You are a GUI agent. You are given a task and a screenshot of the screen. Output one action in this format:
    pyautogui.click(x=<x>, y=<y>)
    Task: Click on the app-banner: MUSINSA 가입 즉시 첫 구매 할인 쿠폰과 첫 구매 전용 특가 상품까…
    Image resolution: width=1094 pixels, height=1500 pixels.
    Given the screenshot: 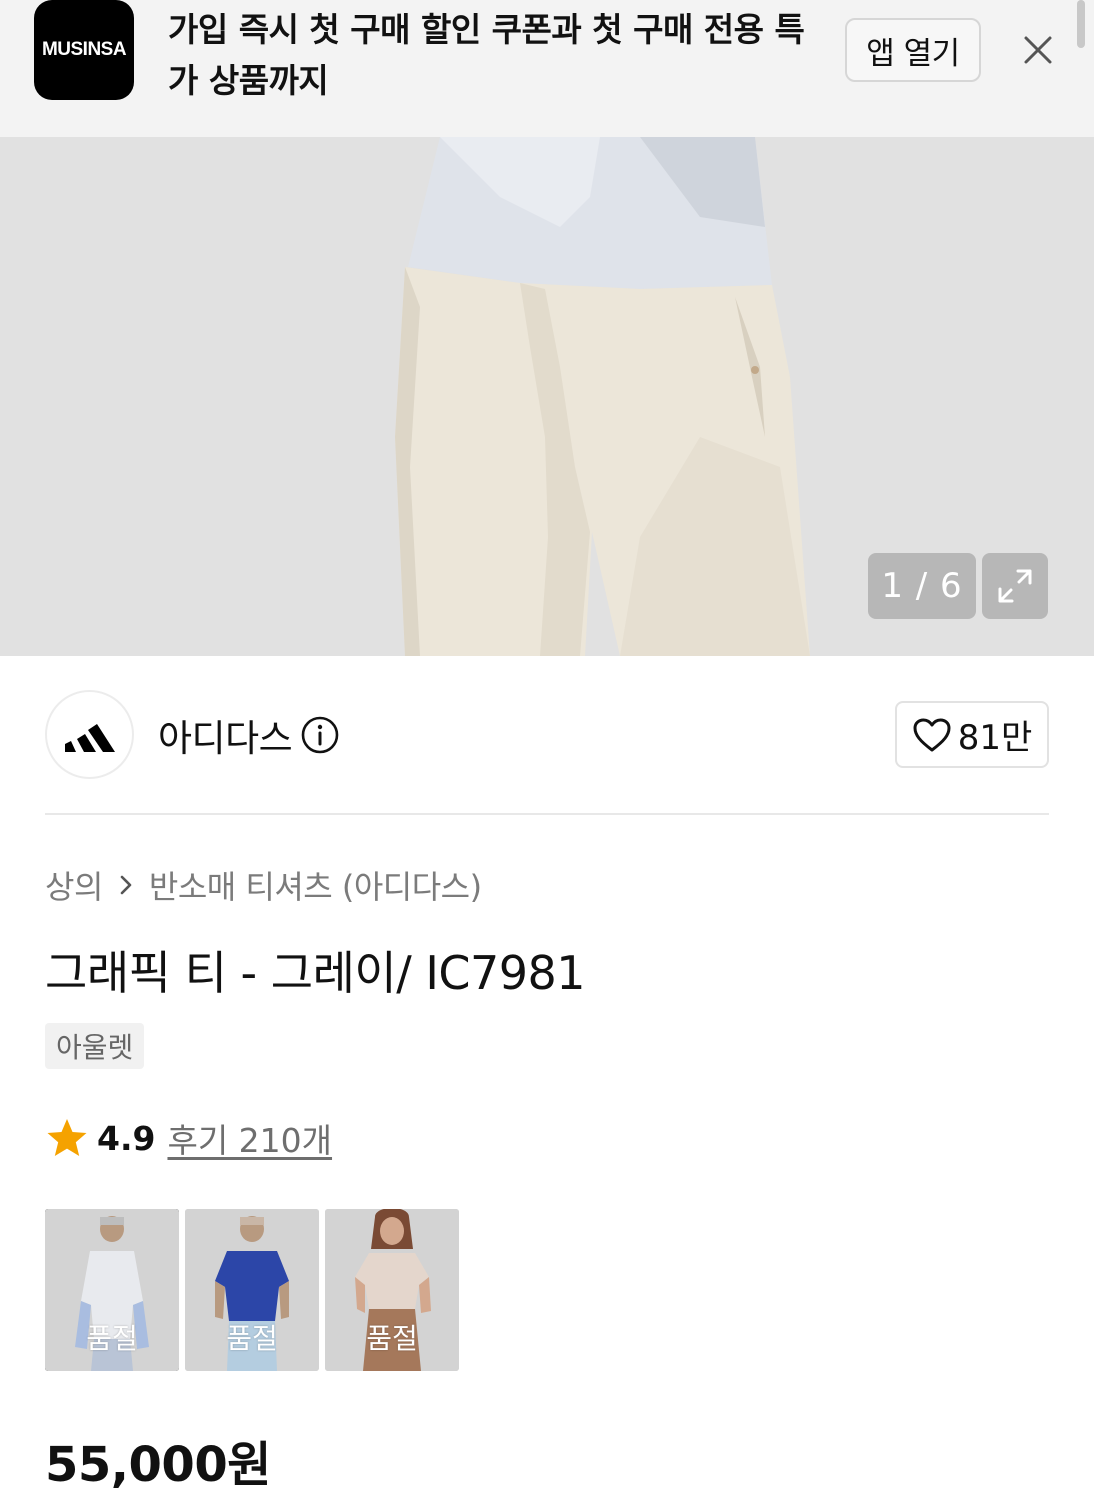 What is the action you would take?
    pyautogui.click(x=547, y=68)
    